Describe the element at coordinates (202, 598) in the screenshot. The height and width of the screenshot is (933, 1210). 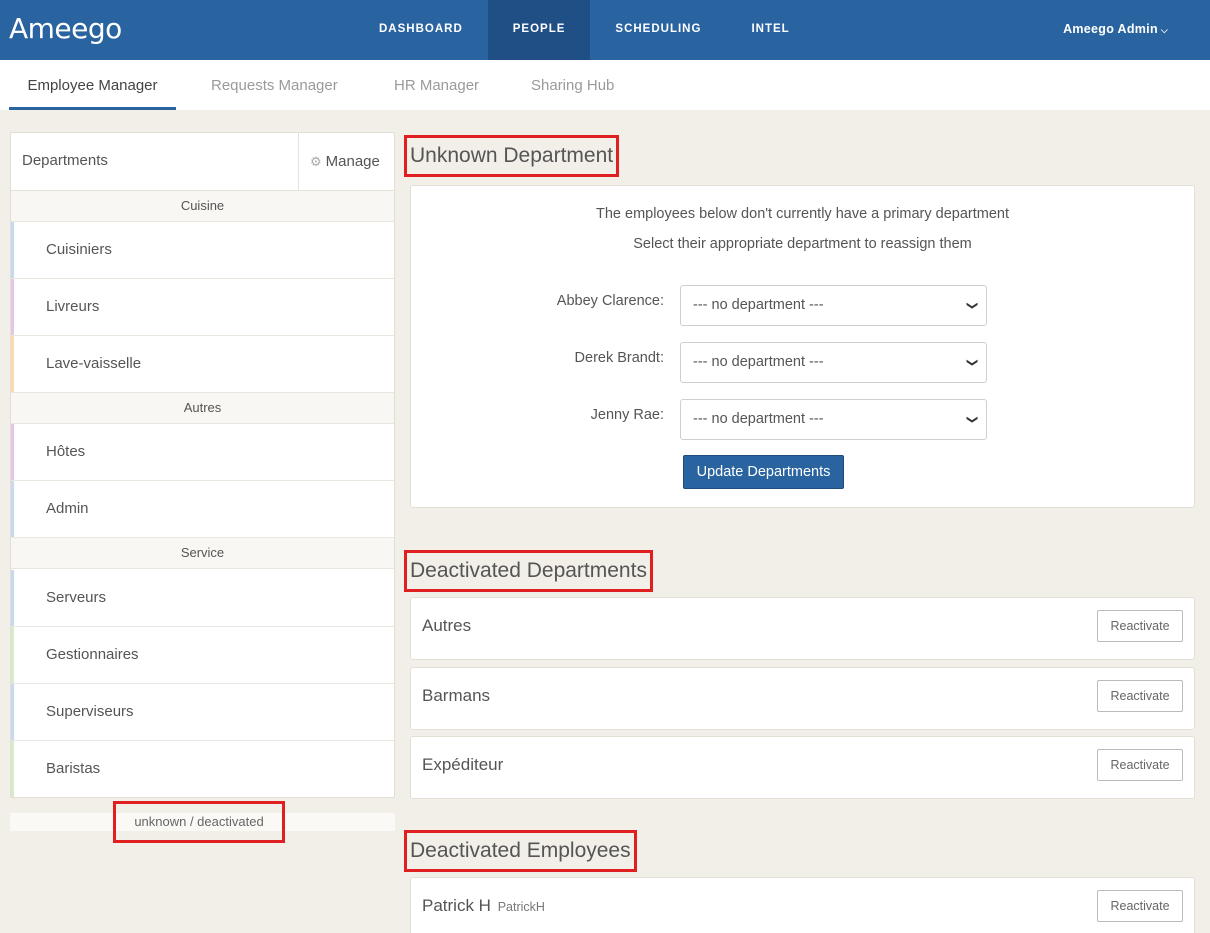
I see `sidebar-item-serveurs: Serveurs` at that location.